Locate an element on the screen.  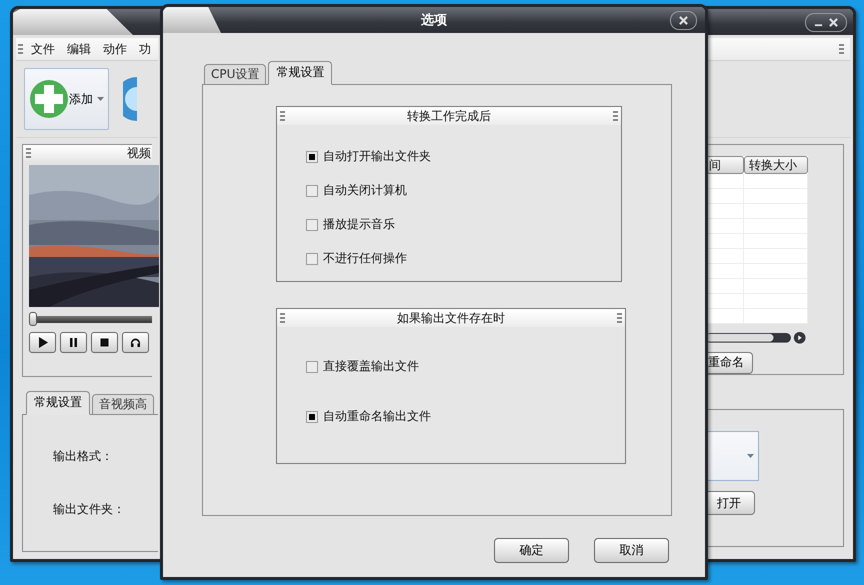
checkbox-label: 自动重命名输出文件 is located at coordinates (377, 416).